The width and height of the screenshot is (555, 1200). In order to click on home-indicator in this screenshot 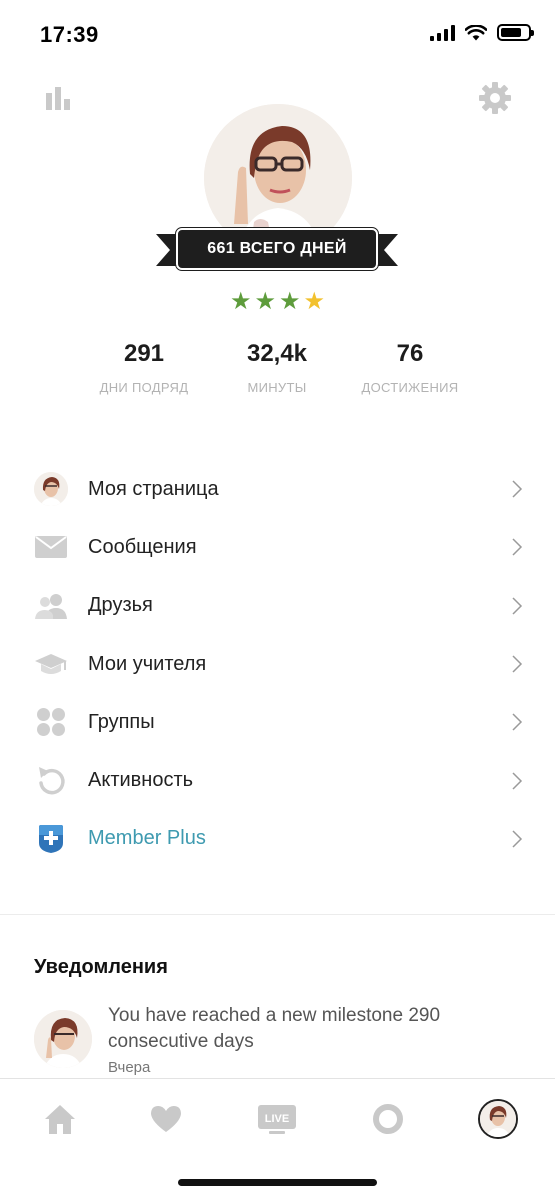, I will do `click(277, 1182)`.